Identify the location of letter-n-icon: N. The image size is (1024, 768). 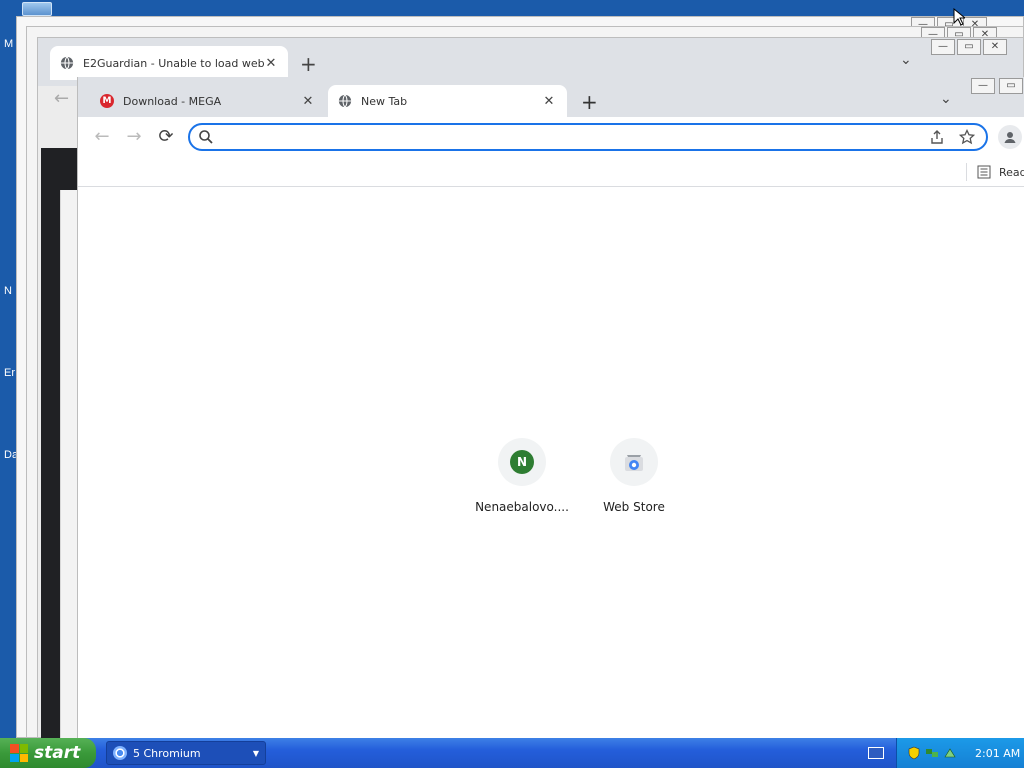
(522, 462).